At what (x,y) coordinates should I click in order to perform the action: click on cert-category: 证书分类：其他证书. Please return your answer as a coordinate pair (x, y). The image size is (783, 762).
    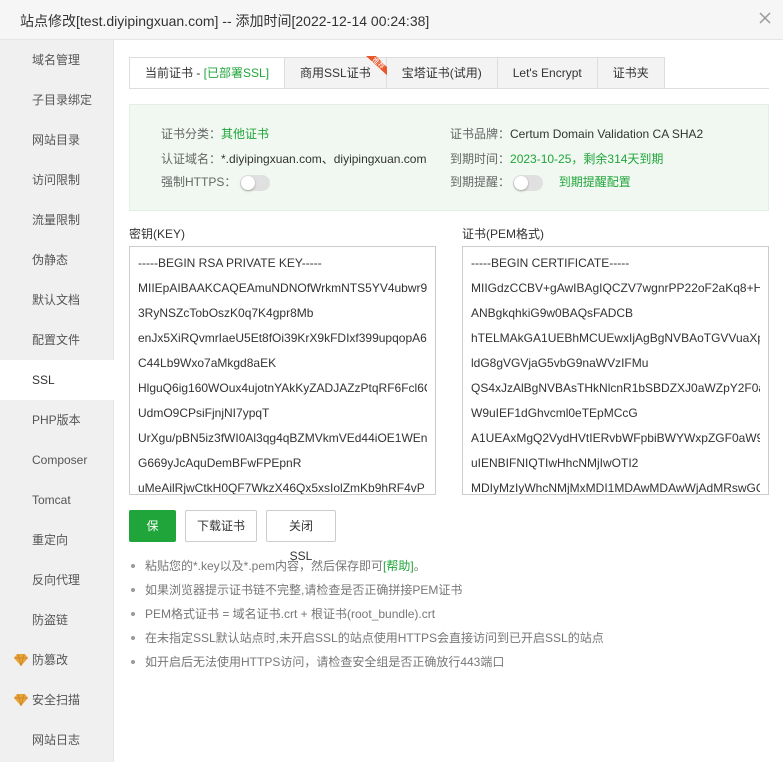
    Looking at the image, I should click on (215, 134).